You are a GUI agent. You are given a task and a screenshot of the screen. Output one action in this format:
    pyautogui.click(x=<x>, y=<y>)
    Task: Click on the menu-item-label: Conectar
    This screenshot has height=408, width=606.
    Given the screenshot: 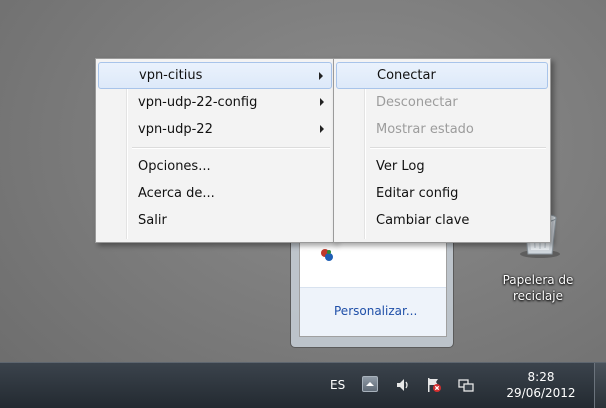 What is the action you would take?
    pyautogui.click(x=406, y=75)
    